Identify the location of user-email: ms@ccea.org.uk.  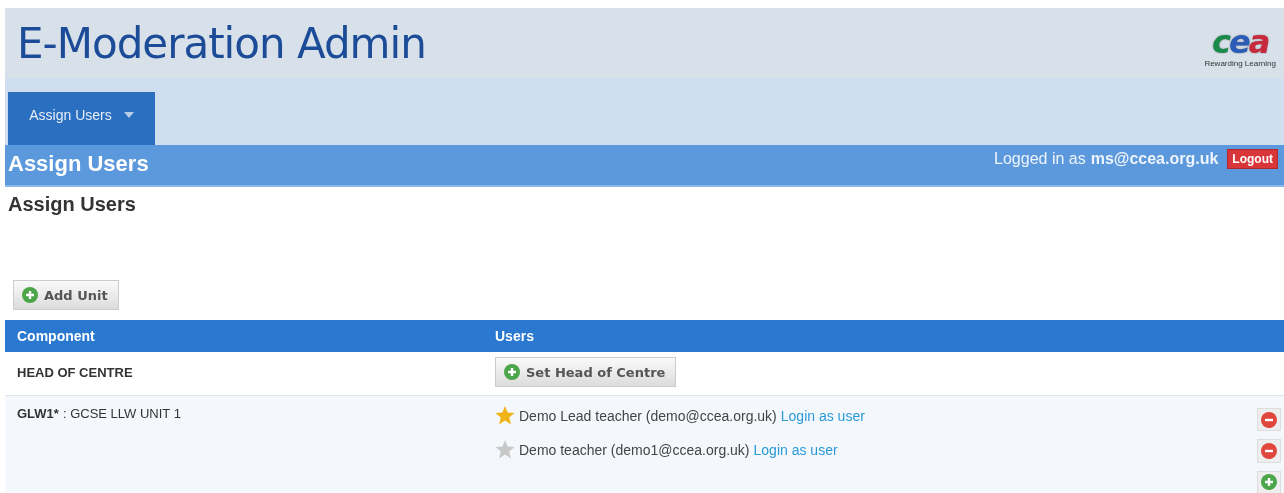
(1154, 159).